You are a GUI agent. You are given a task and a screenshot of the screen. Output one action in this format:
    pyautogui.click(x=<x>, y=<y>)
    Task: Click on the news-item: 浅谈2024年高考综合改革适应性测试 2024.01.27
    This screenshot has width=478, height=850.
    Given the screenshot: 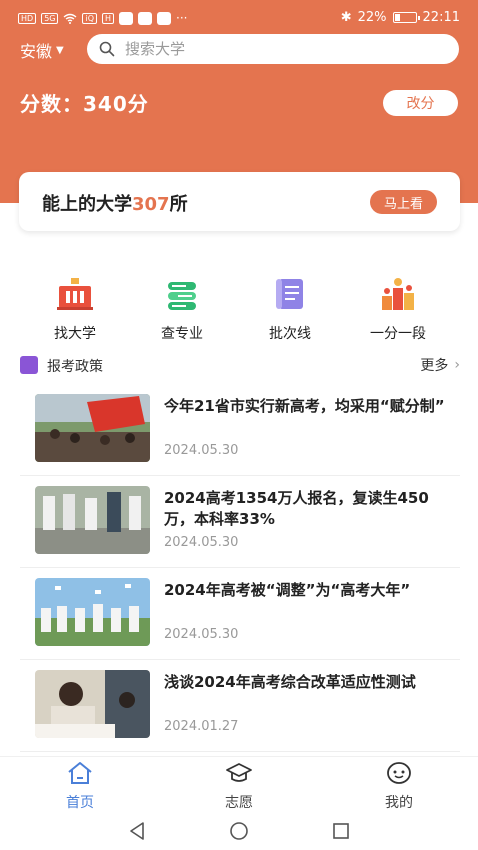 What is the action you would take?
    pyautogui.click(x=240, y=706)
    